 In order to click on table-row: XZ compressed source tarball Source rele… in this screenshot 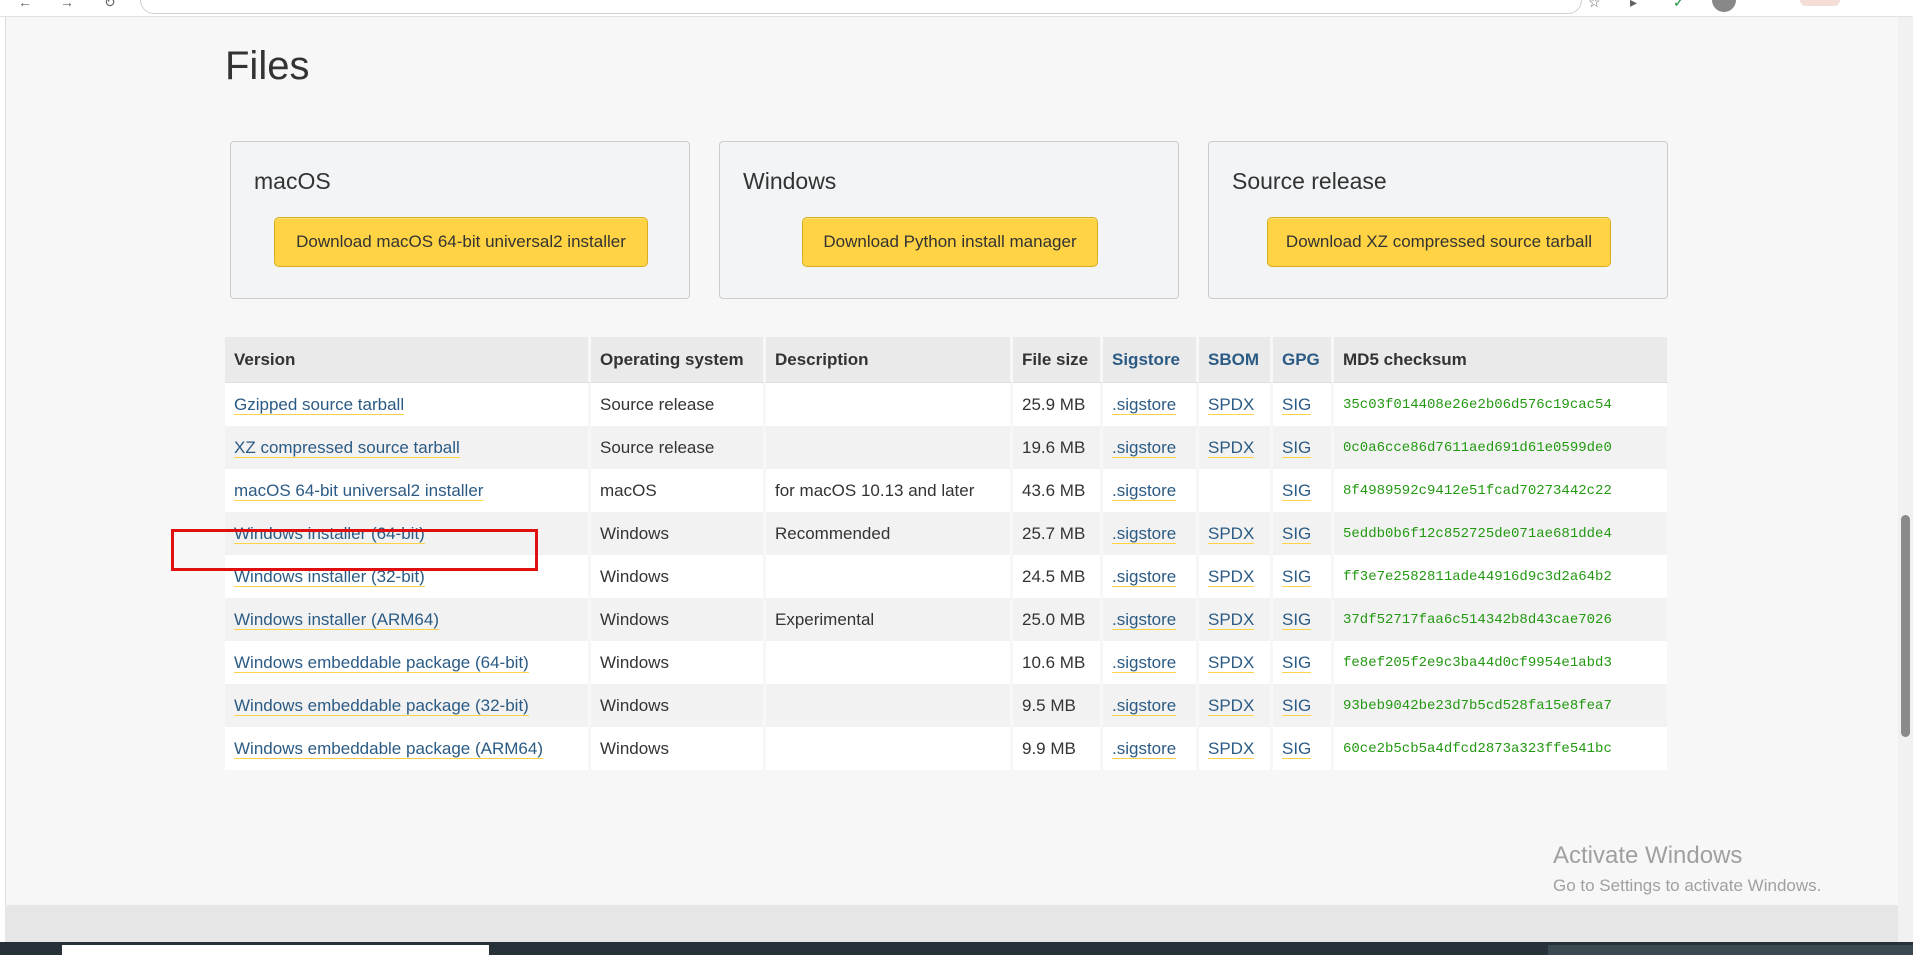, I will do `click(947, 447)`.